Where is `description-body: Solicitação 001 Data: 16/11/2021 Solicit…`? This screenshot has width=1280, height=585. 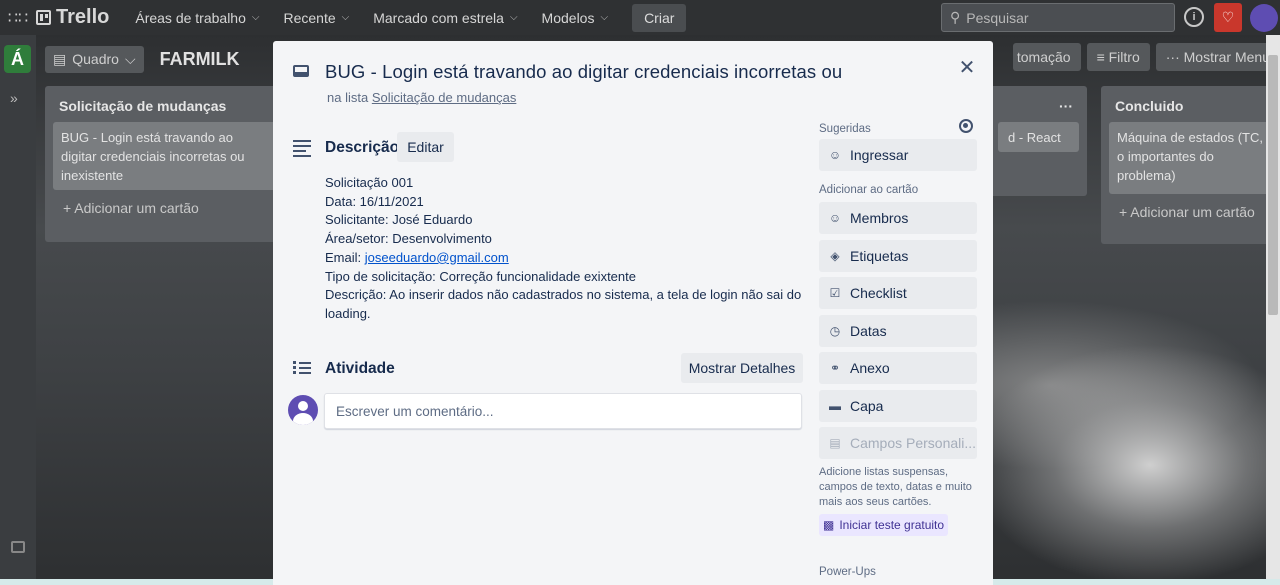
description-body: Solicitação 001 Data: 16/11/2021 Solicit… is located at coordinates (567, 249).